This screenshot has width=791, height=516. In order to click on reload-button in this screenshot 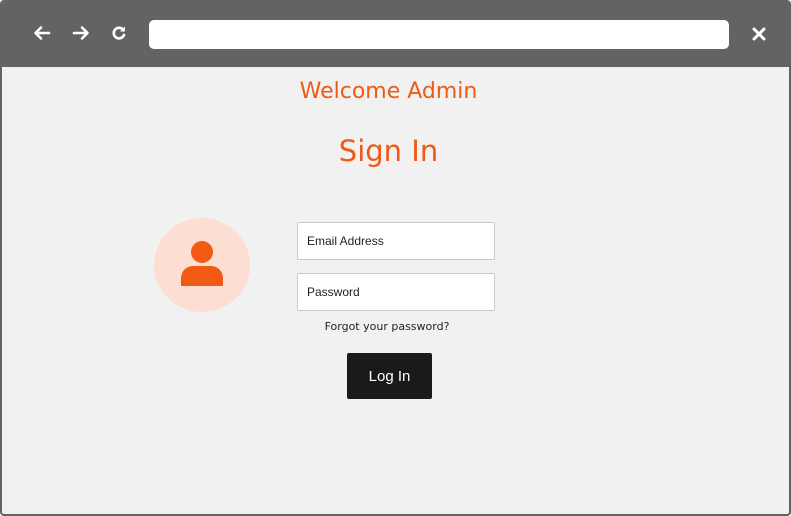, I will do `click(119, 33)`.